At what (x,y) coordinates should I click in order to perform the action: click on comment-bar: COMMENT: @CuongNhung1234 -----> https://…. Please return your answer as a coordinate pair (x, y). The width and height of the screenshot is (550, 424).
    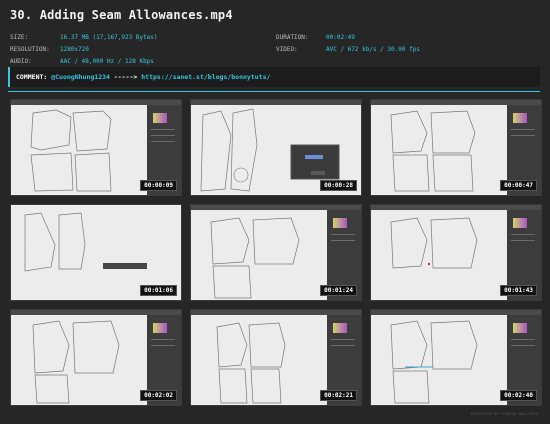
    Looking at the image, I should click on (274, 77).